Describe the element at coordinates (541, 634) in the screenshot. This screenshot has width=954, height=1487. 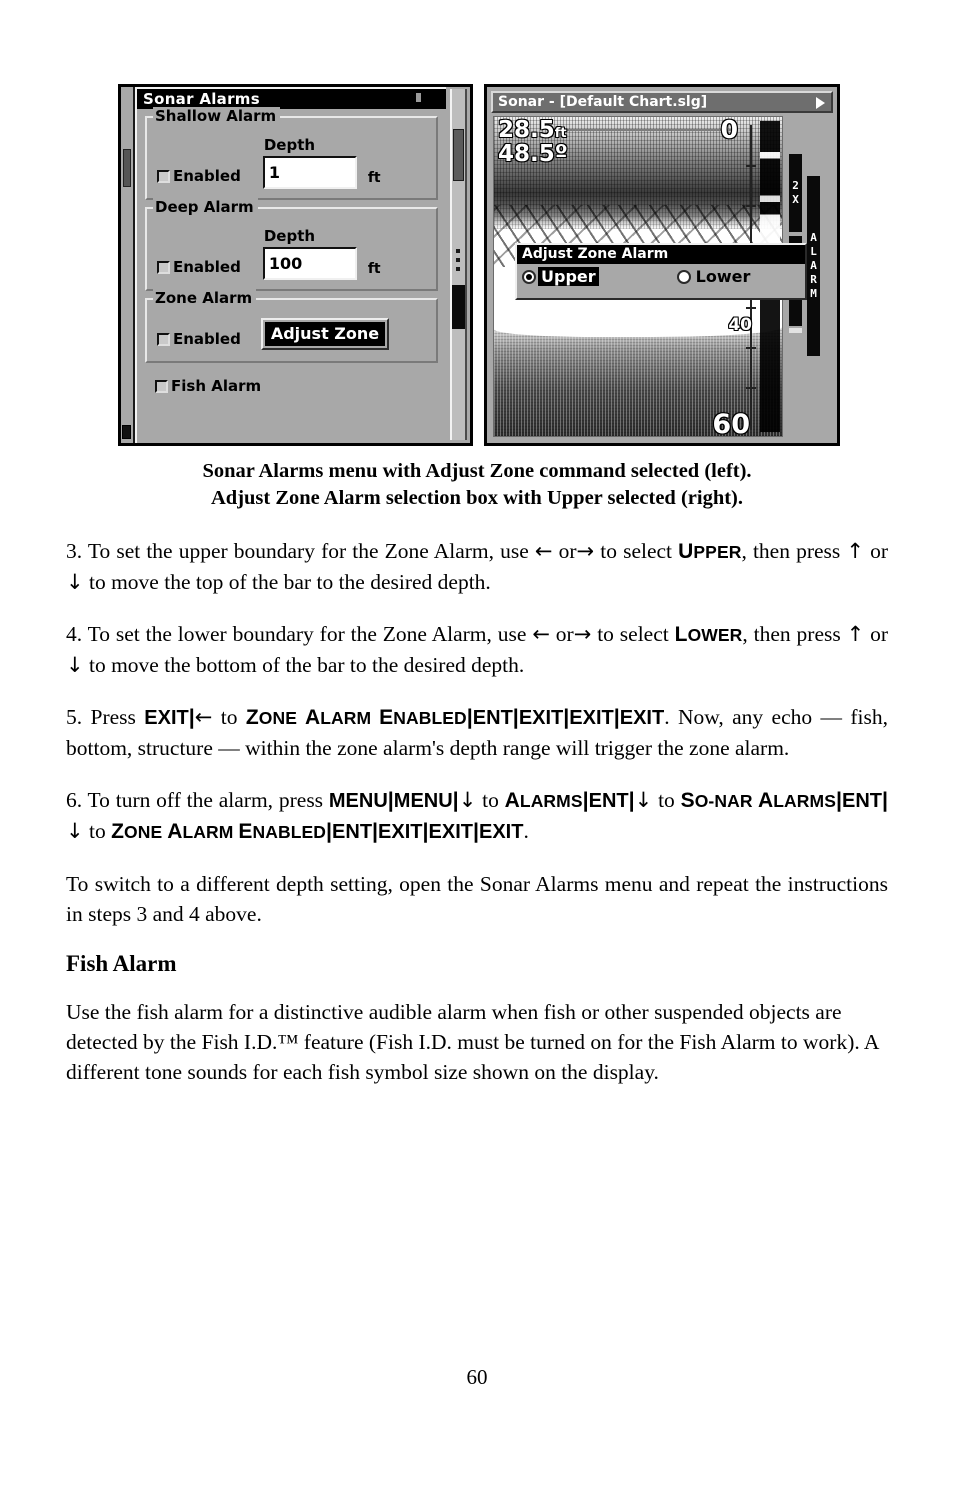
I see `arrow-left-icon: ←` at that location.